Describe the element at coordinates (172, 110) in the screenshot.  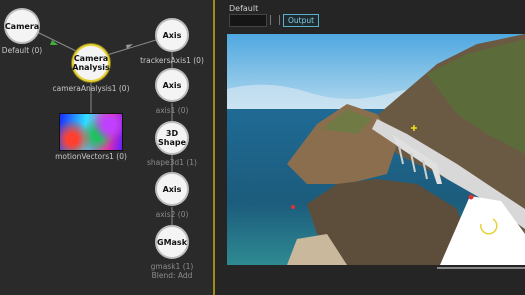
I see `axis1-caption: axis1 (0)` at that location.